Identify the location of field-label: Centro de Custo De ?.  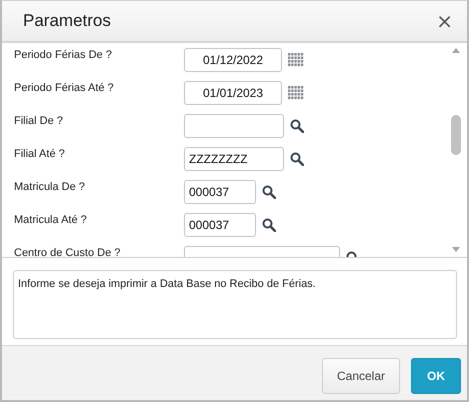
(68, 251).